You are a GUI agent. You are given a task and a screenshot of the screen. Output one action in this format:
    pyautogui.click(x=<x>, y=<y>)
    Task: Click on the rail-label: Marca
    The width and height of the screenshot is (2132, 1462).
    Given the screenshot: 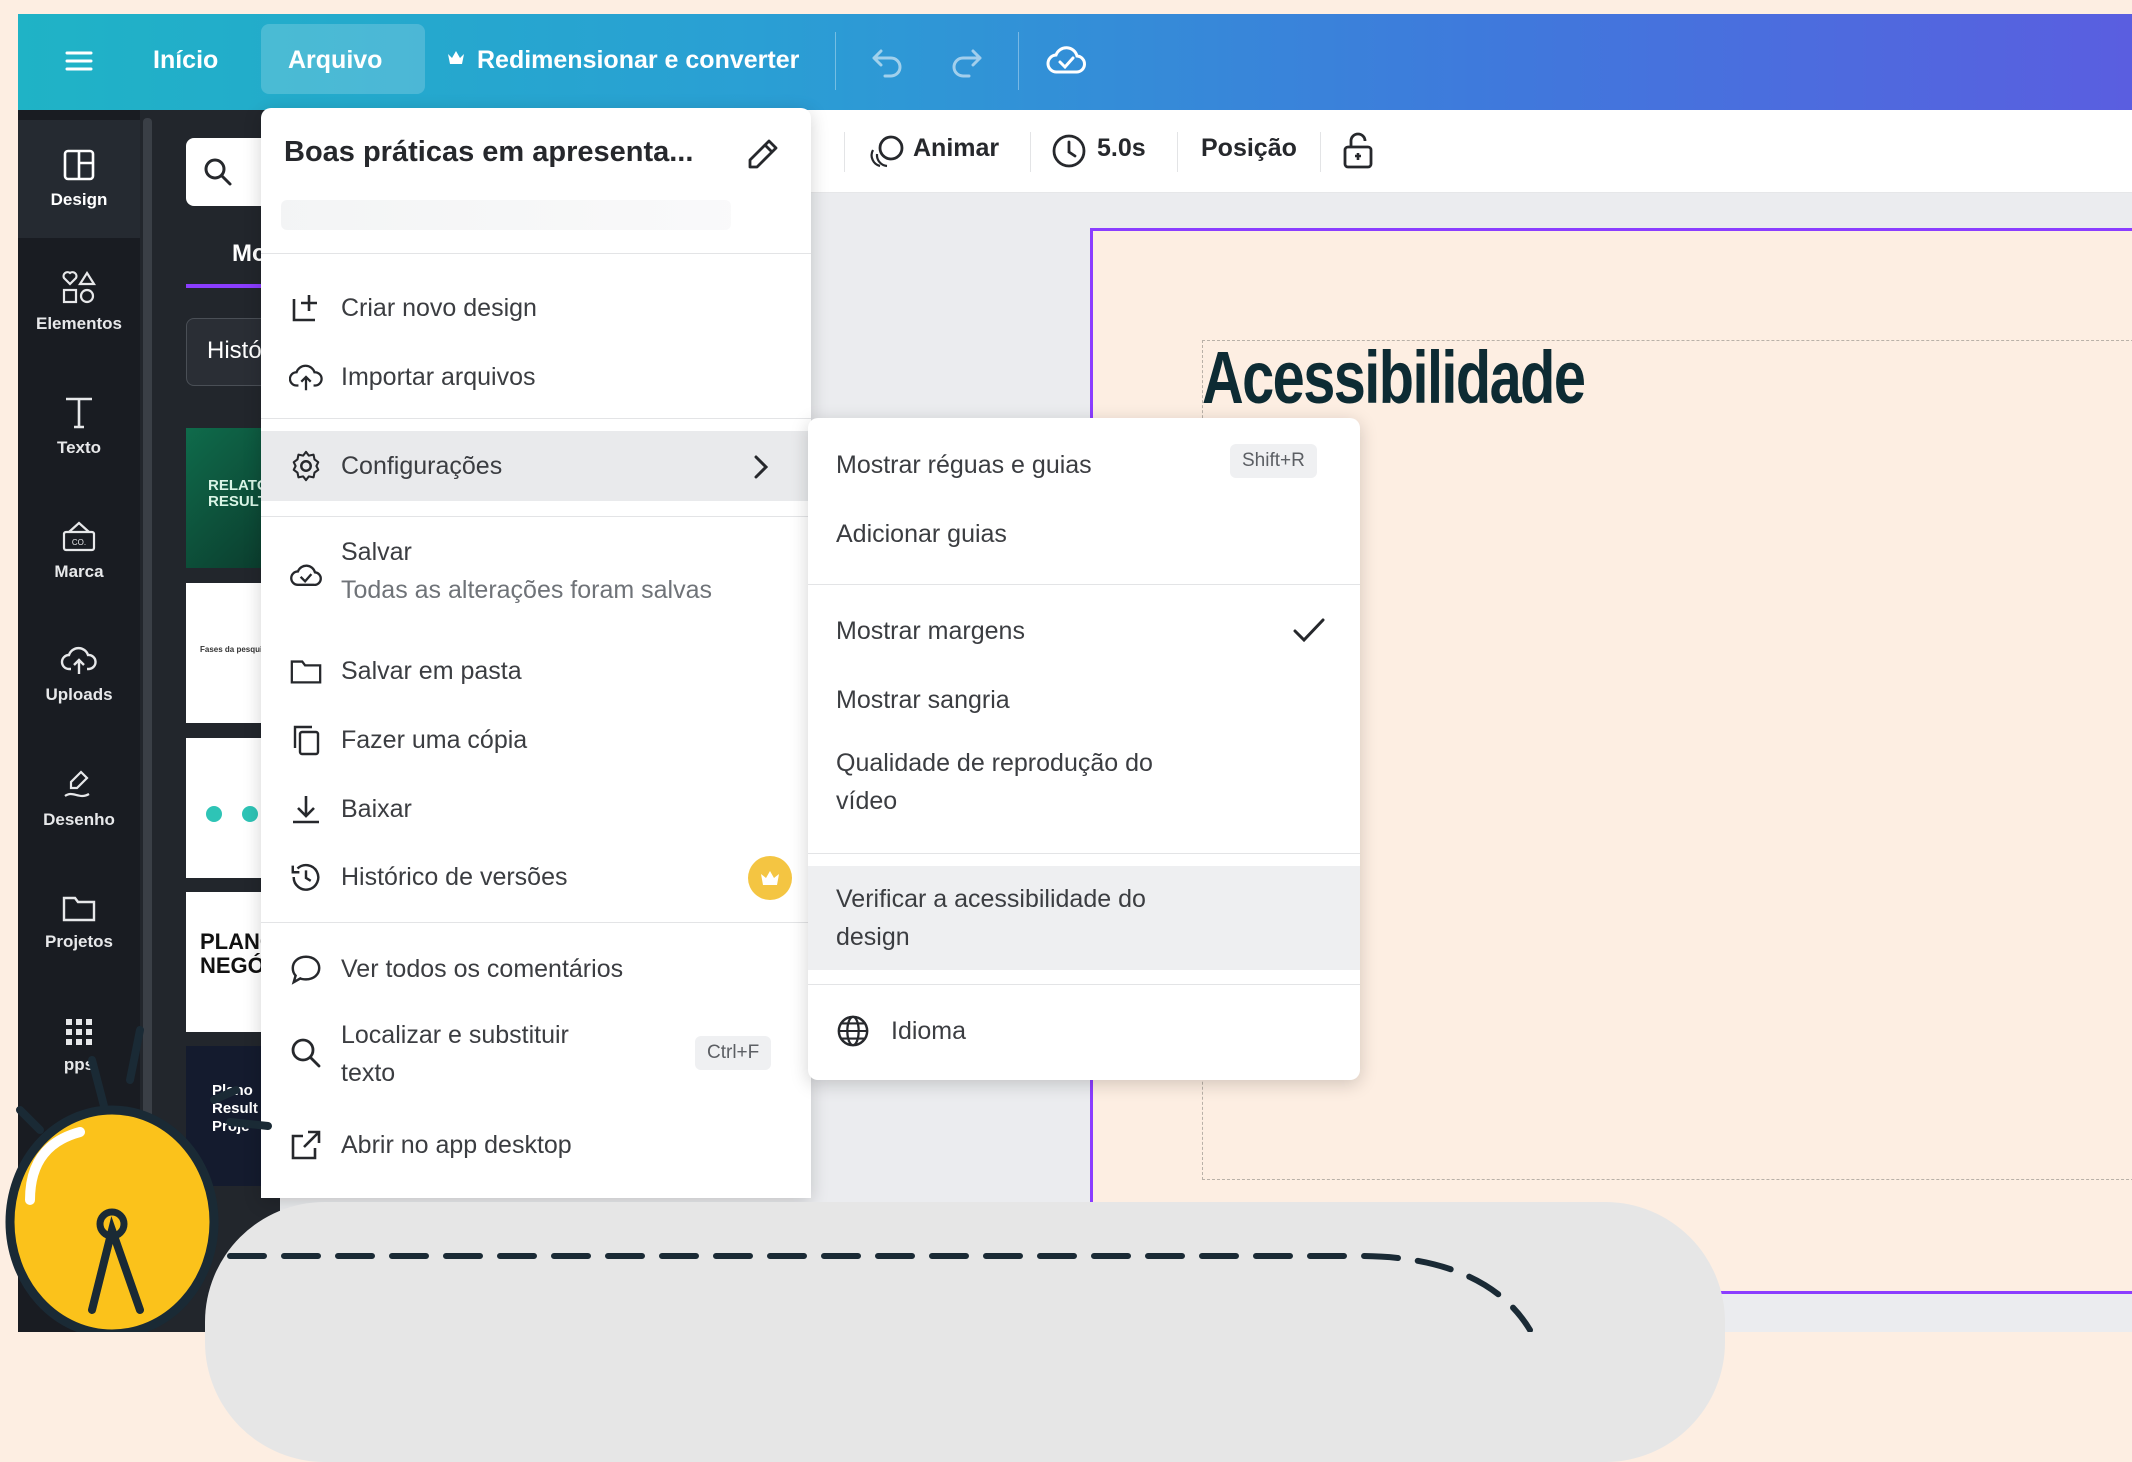 What is the action you would take?
    pyautogui.click(x=79, y=571)
    